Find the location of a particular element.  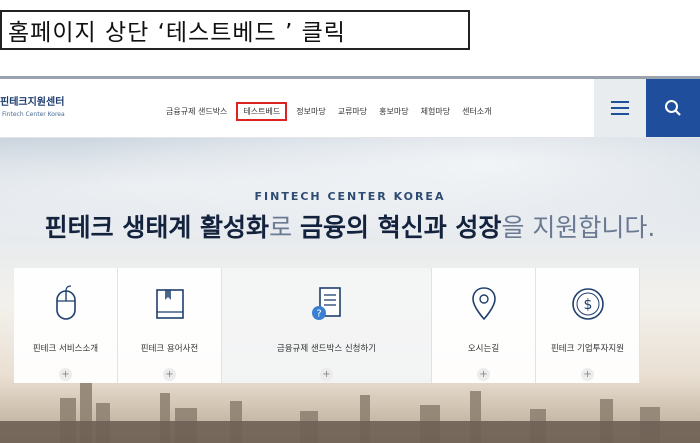

main-nav: 금융규제 샌드박스 테스트베드 정보마당 교류마당 홍보마당 체험마당 센터소개 is located at coordinates (329, 111).